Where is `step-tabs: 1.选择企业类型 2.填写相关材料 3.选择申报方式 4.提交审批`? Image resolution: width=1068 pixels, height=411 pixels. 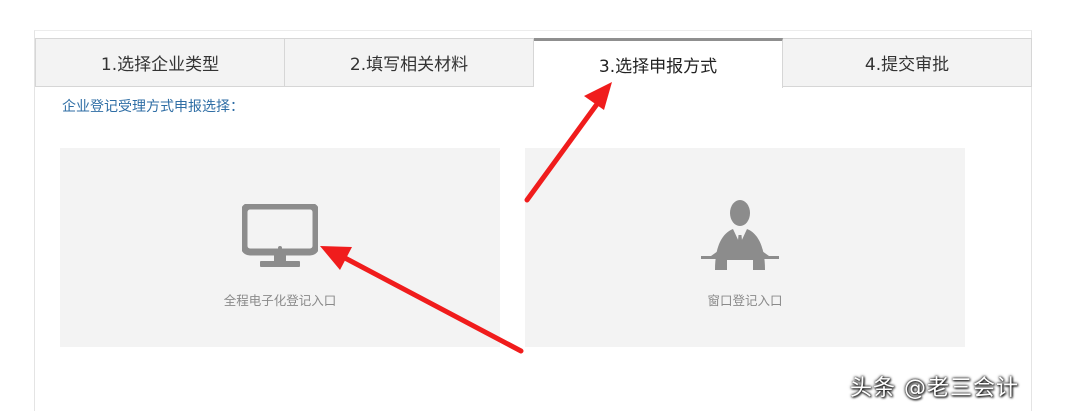
step-tabs: 1.选择企业类型 2.填写相关材料 3.选择申报方式 4.提交审批 is located at coordinates (533, 63).